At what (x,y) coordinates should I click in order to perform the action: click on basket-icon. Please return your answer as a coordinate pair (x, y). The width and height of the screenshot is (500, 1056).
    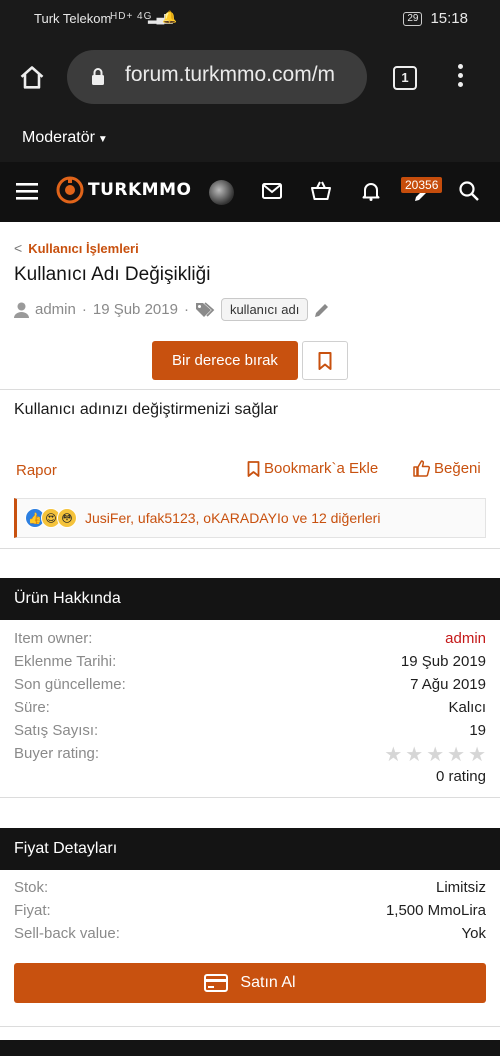
    Looking at the image, I should click on (321, 191).